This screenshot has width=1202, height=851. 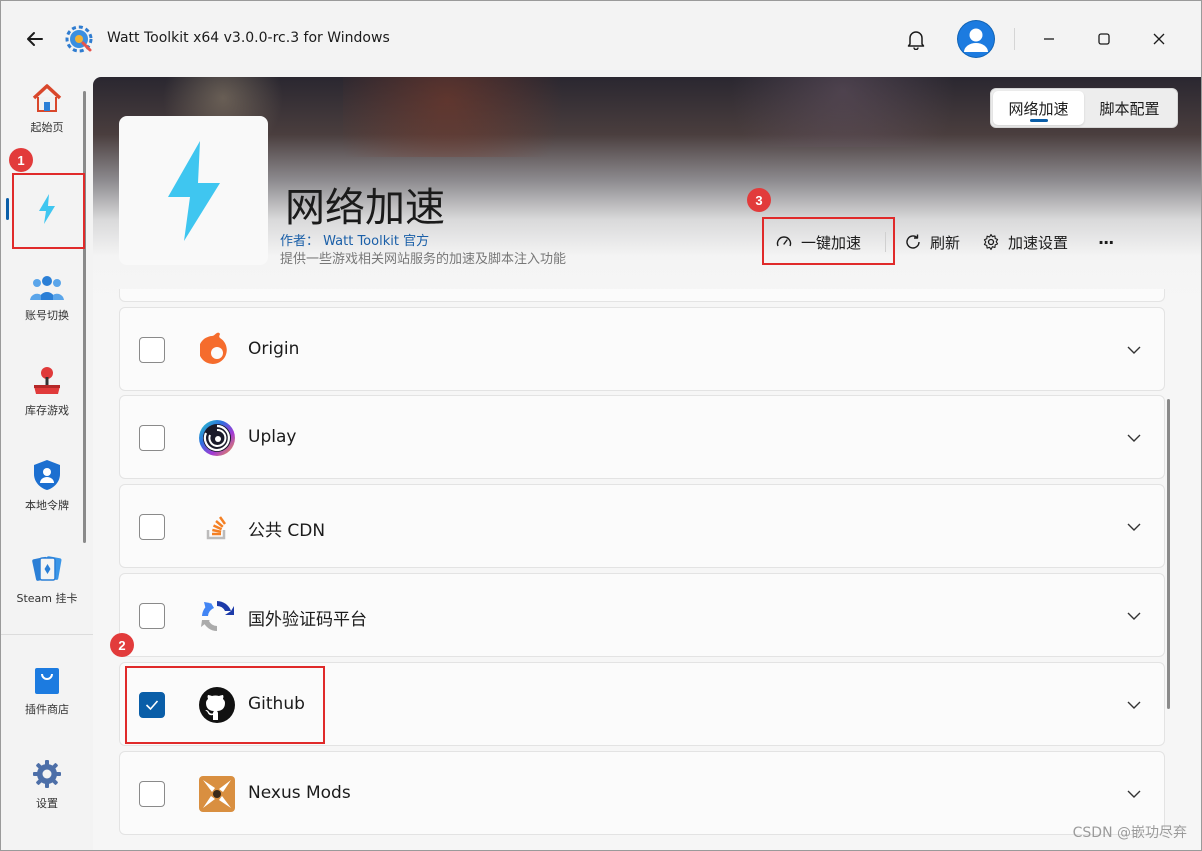 I want to click on sidebar-item-account-switch: 账号切换, so click(x=47, y=298).